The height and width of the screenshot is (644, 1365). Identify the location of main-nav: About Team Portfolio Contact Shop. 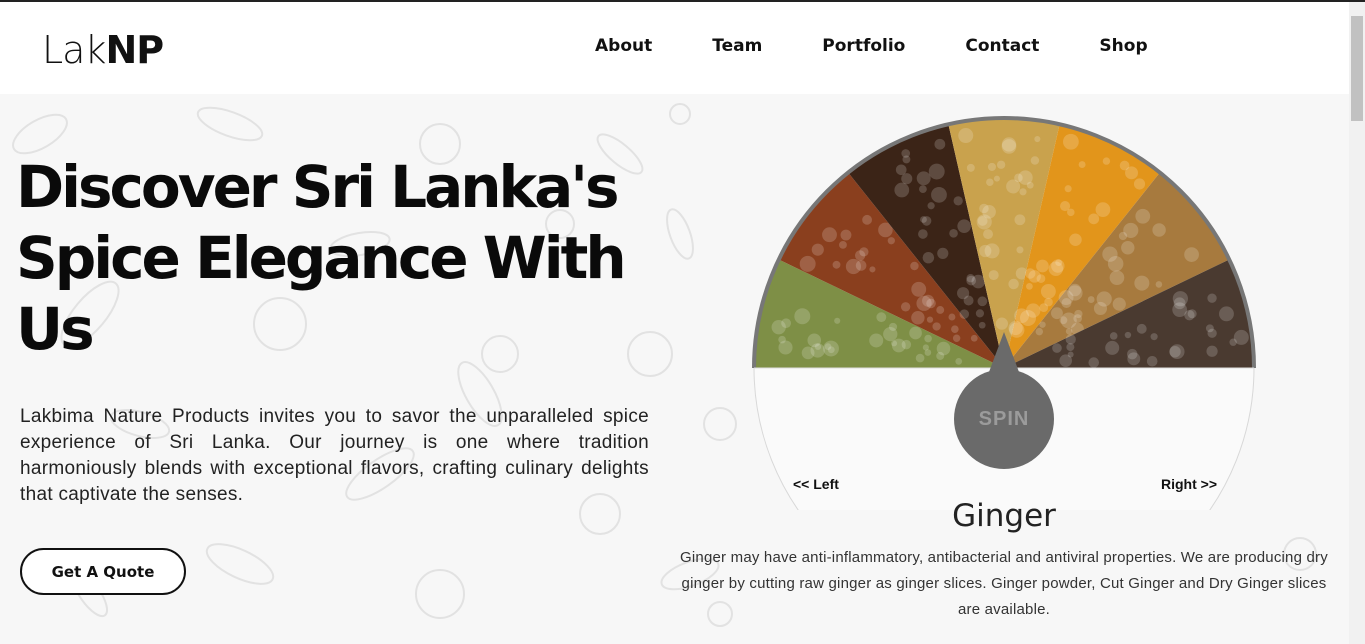
(901, 46).